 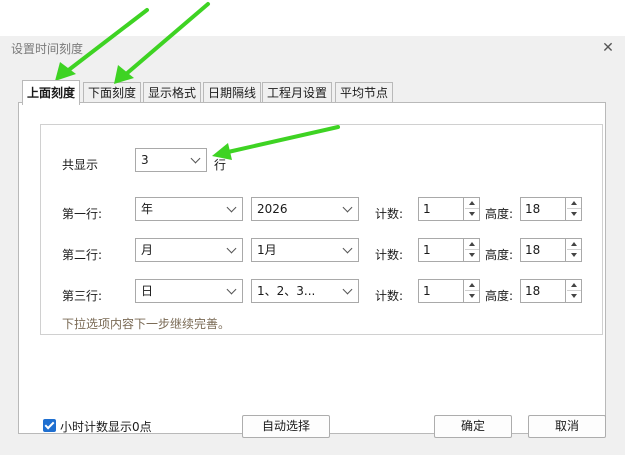 What do you see at coordinates (147, 291) in the screenshot?
I see `row3-unit-value: 日` at bounding box center [147, 291].